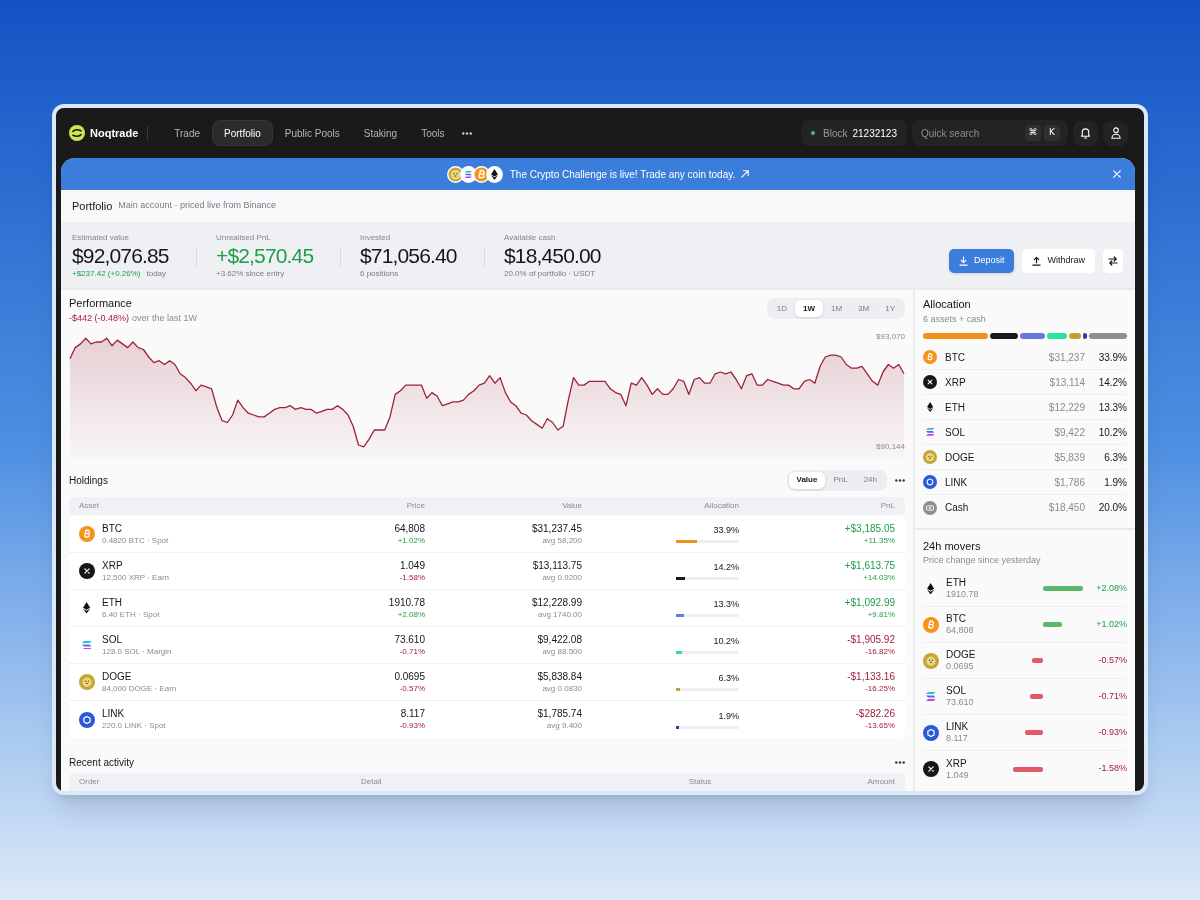  What do you see at coordinates (412, 651) in the screenshot?
I see `price-change: -0.71%` at bounding box center [412, 651].